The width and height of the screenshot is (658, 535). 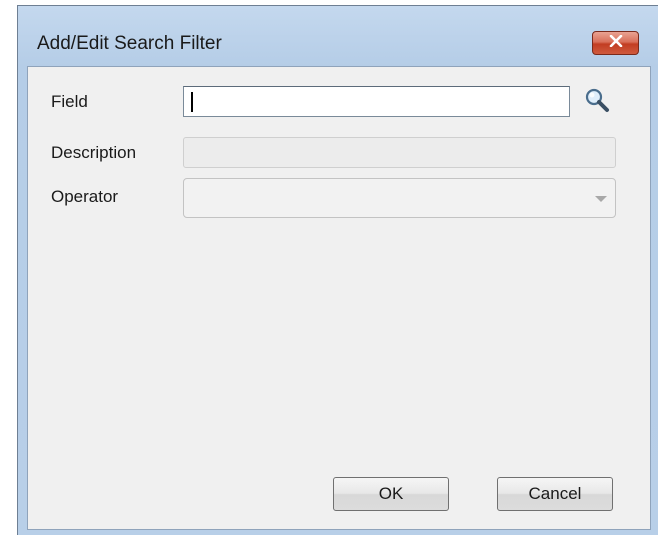 I want to click on description-label: Description, so click(x=94, y=152).